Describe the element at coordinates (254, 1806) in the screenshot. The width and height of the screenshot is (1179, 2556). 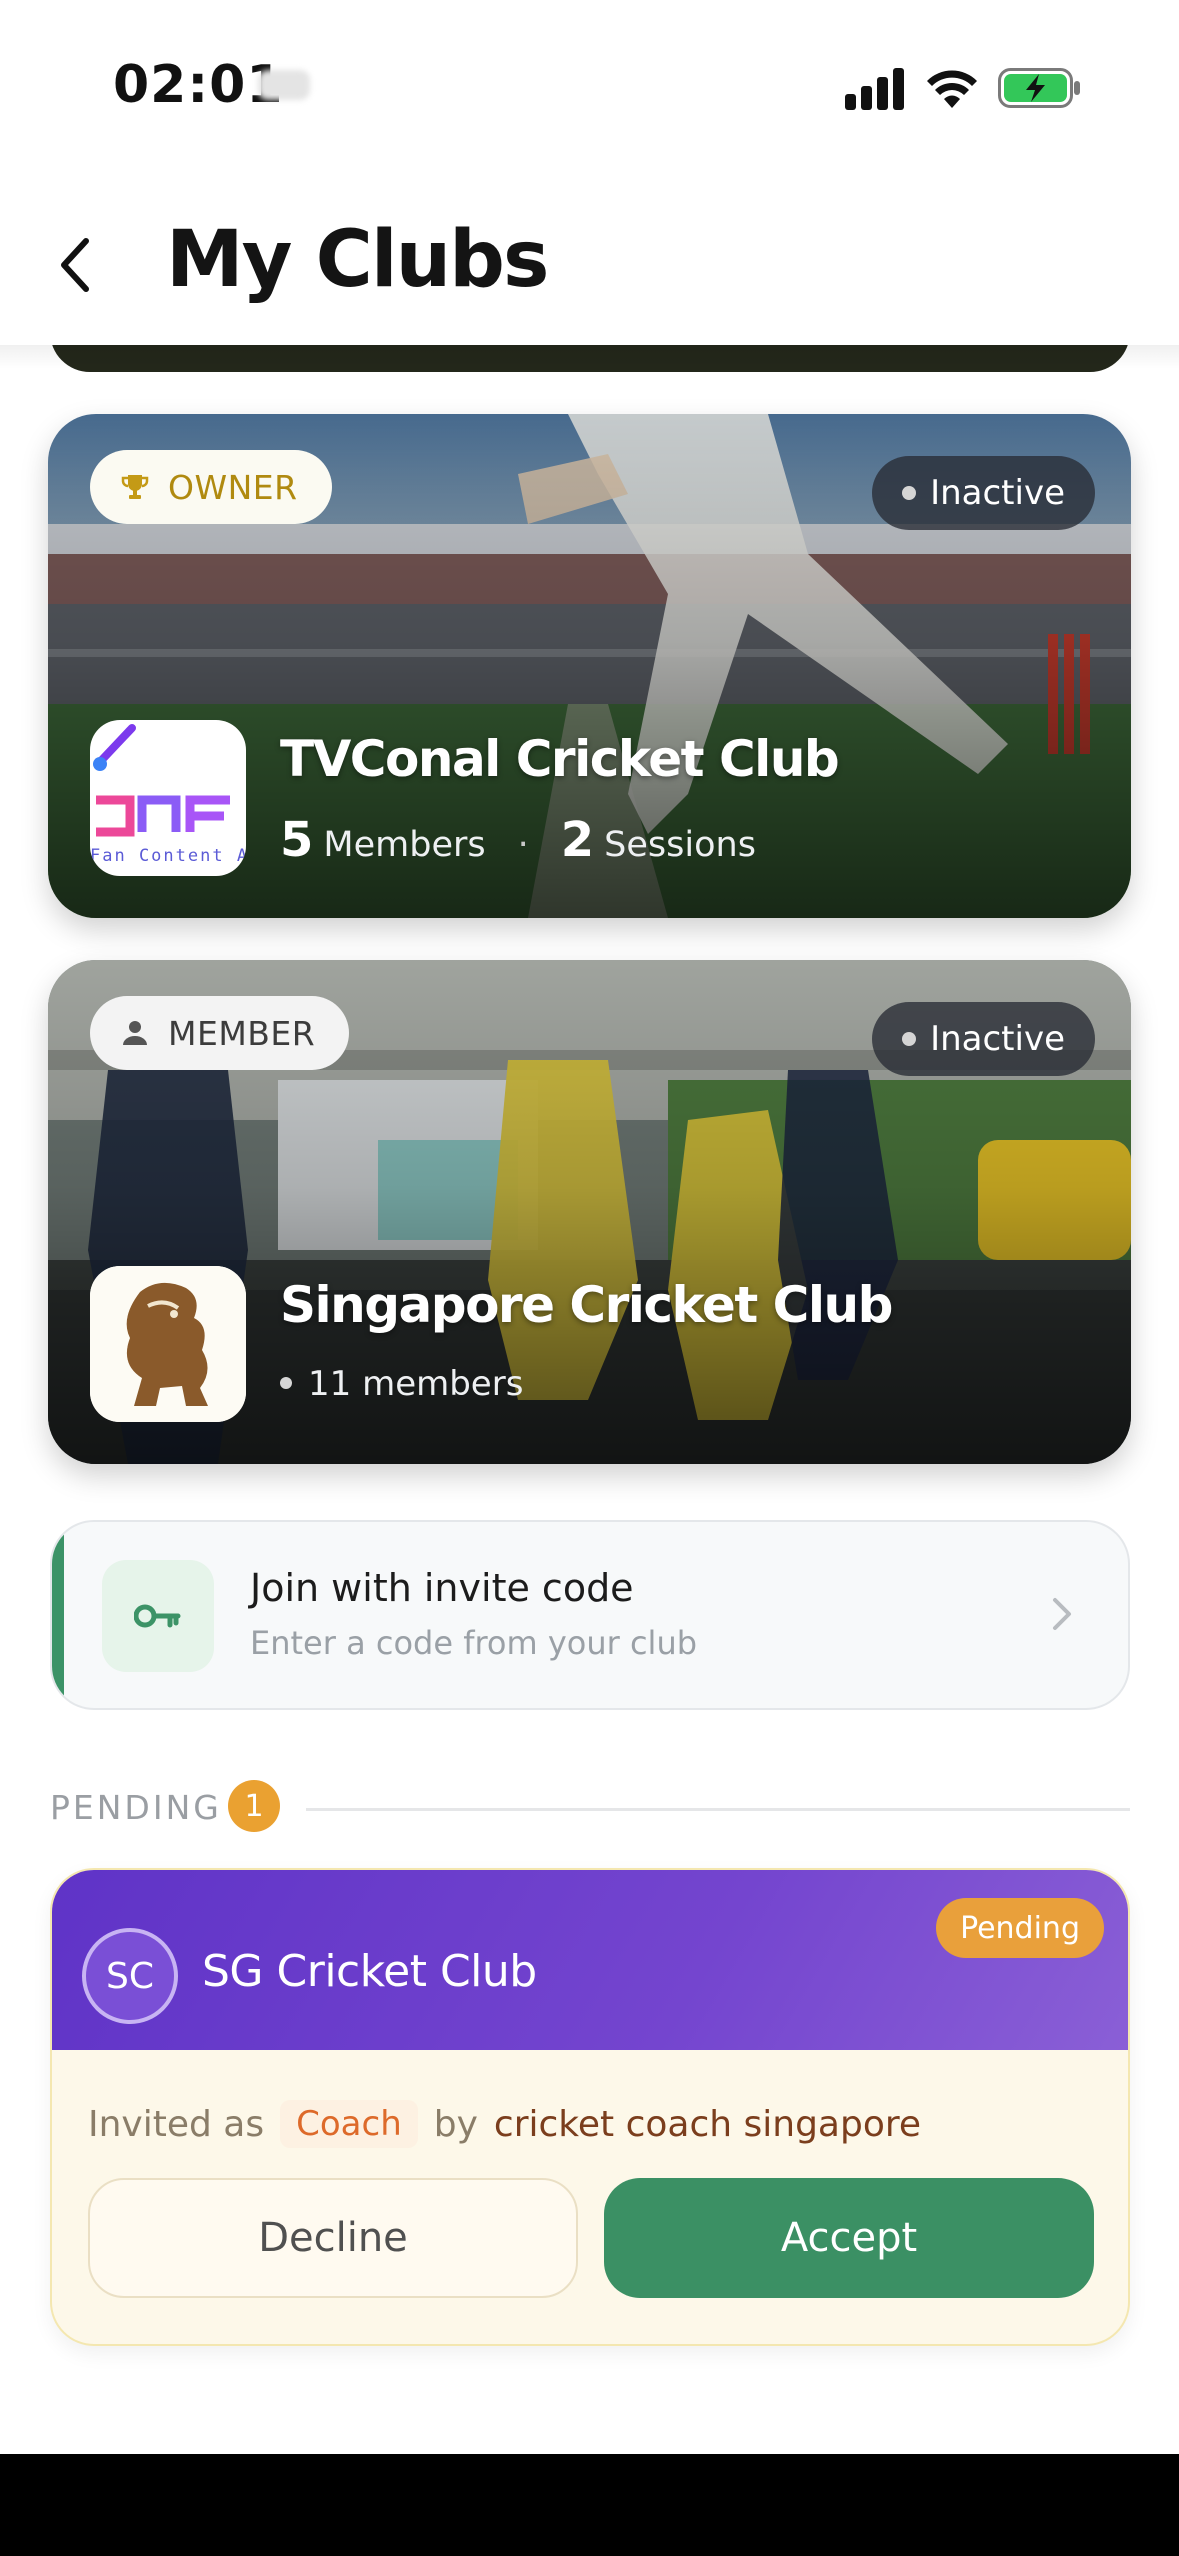
I see `pending-count-badge: 1` at that location.